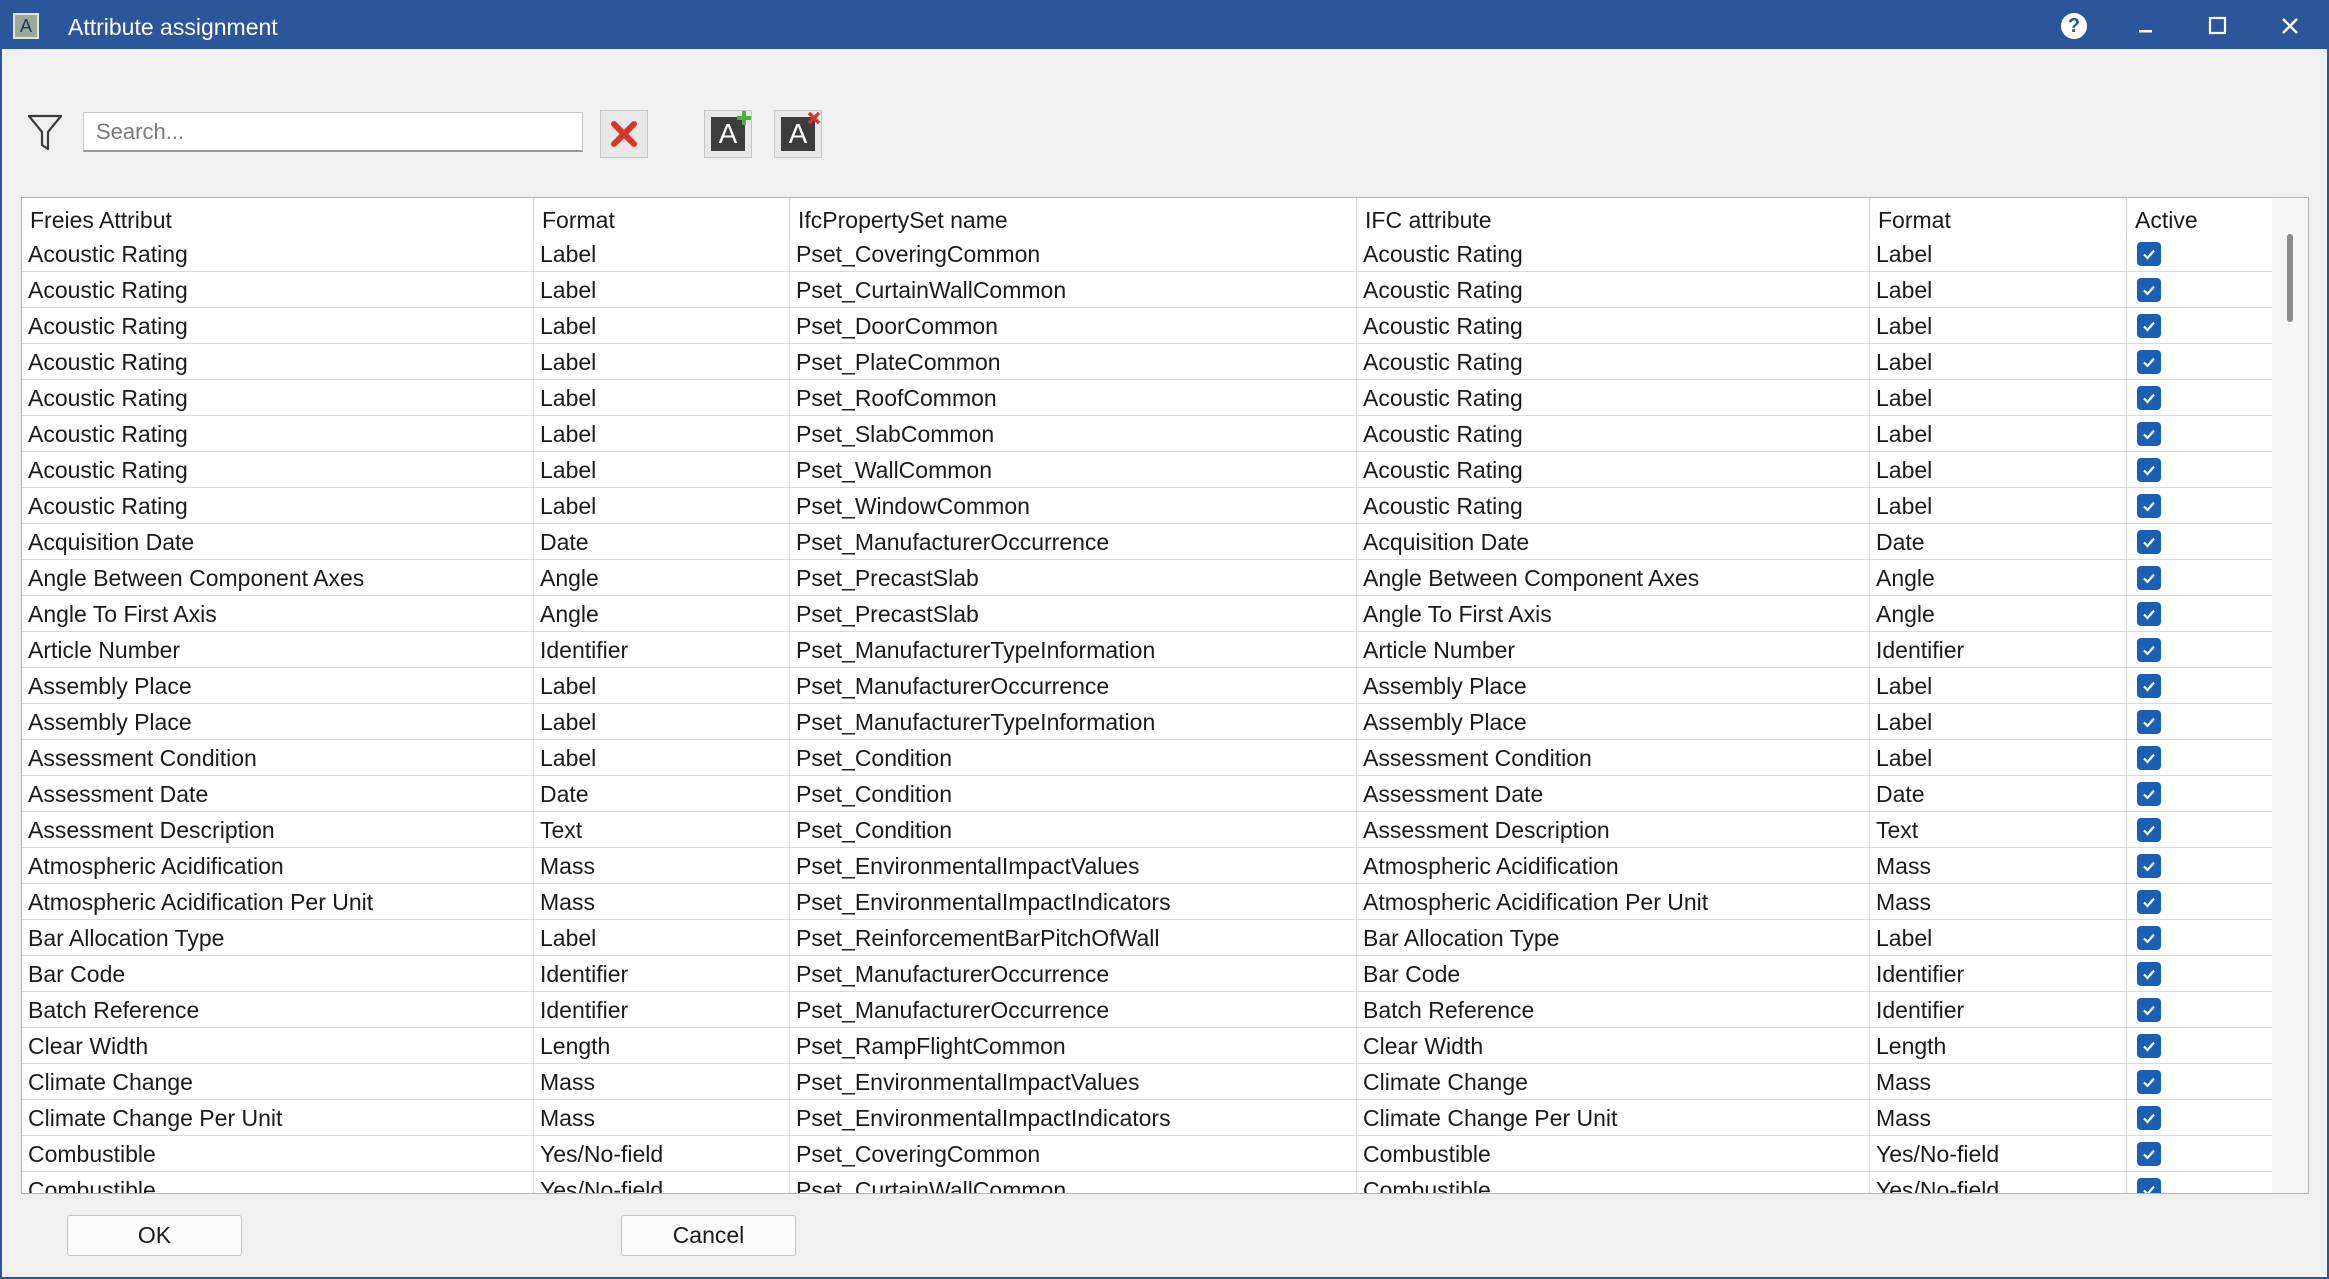  Describe the element at coordinates (277, 613) in the screenshot. I see `freies-attribut-cell: Angle To First Axis` at that location.